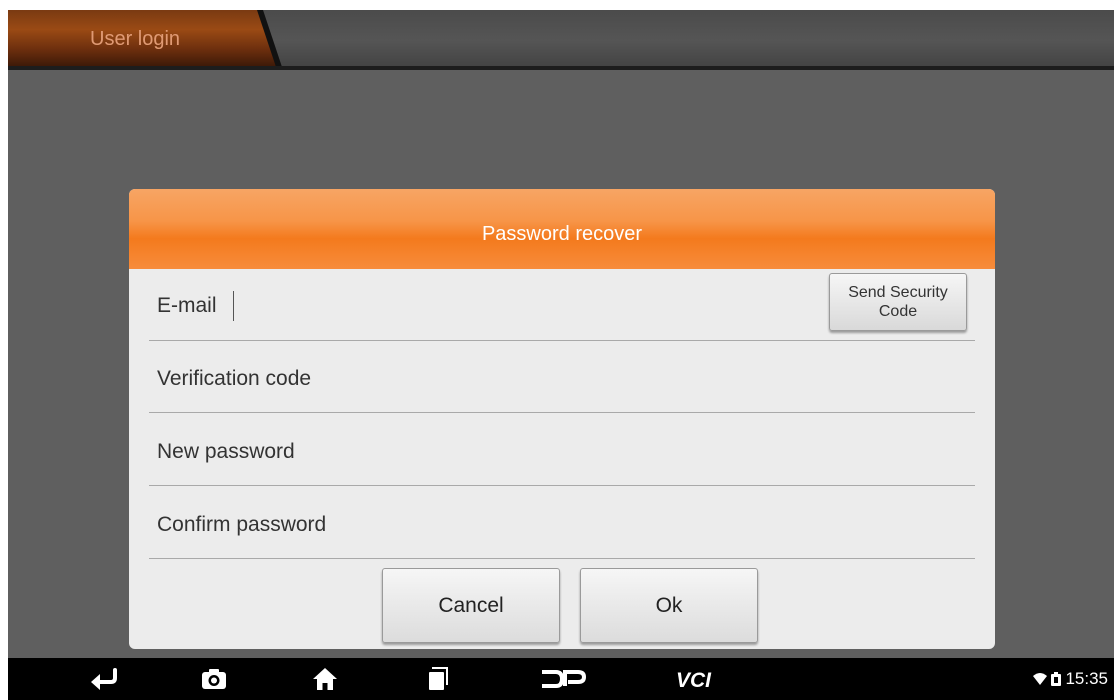 This screenshot has height=700, width=1114. What do you see at coordinates (562, 234) in the screenshot?
I see `dialog-title: Password recover` at bounding box center [562, 234].